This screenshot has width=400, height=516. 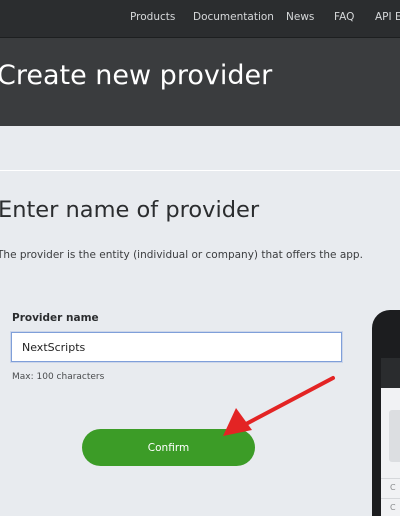 I want to click on page-title: Create new provider, so click(x=136, y=75).